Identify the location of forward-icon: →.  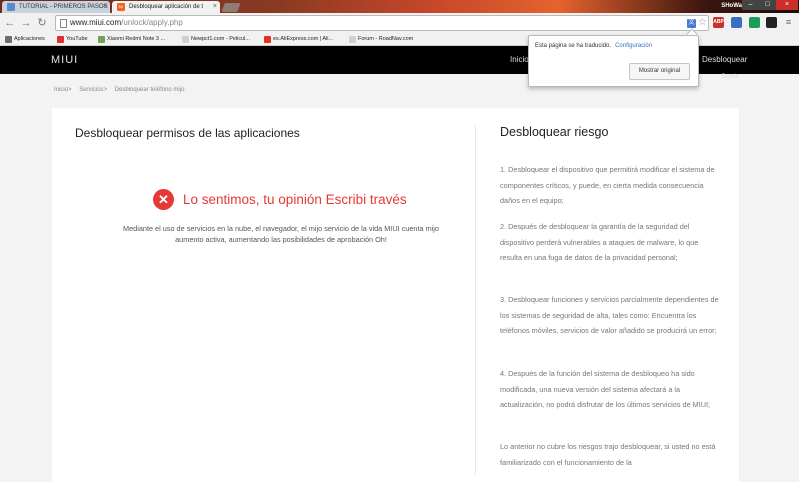
(26, 23).